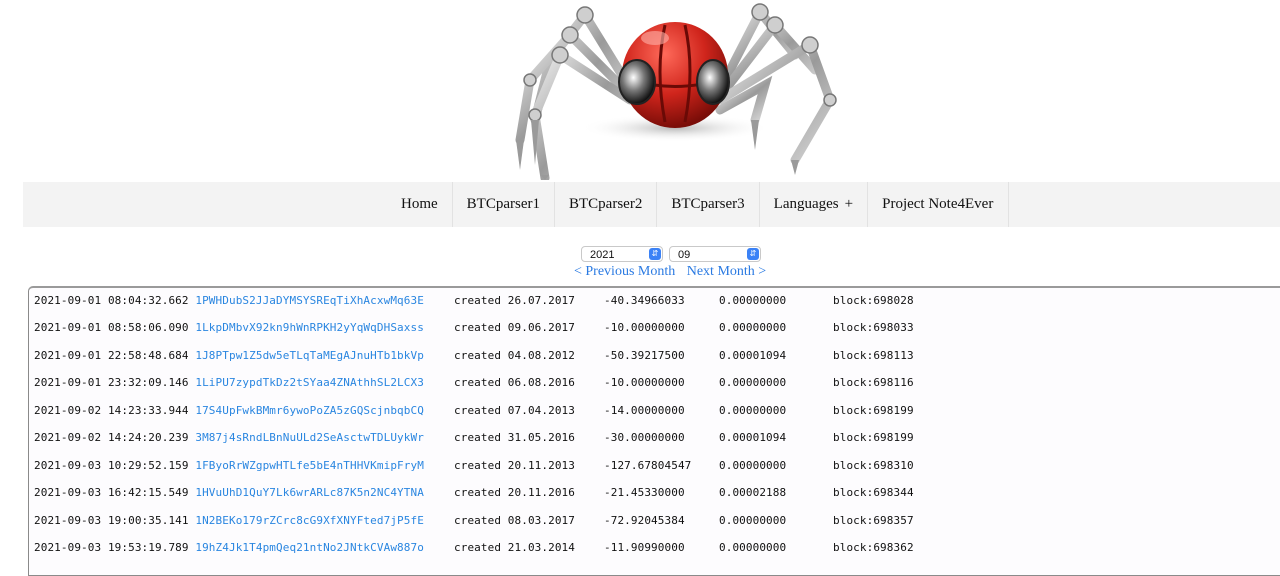 The height and width of the screenshot is (576, 1280). I want to click on address-created-date: created 04.08.2012, so click(515, 355).